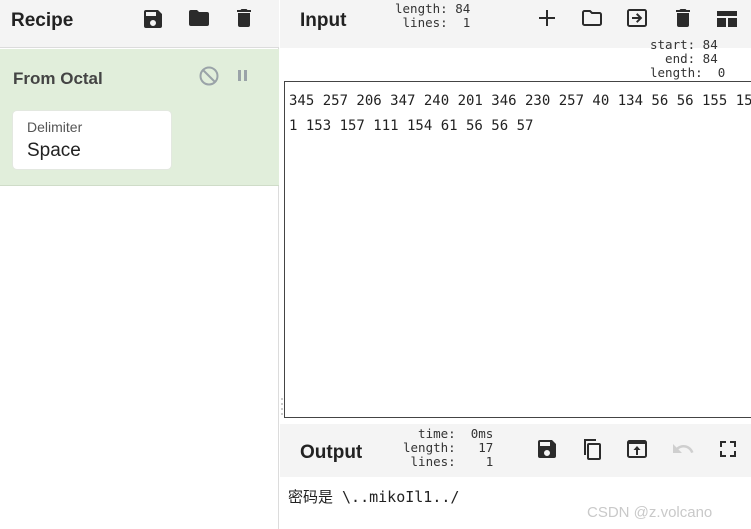 This screenshot has height=529, width=751. Describe the element at coordinates (650, 512) in the screenshot. I see `watermark: CSDN @z.volcano` at that location.